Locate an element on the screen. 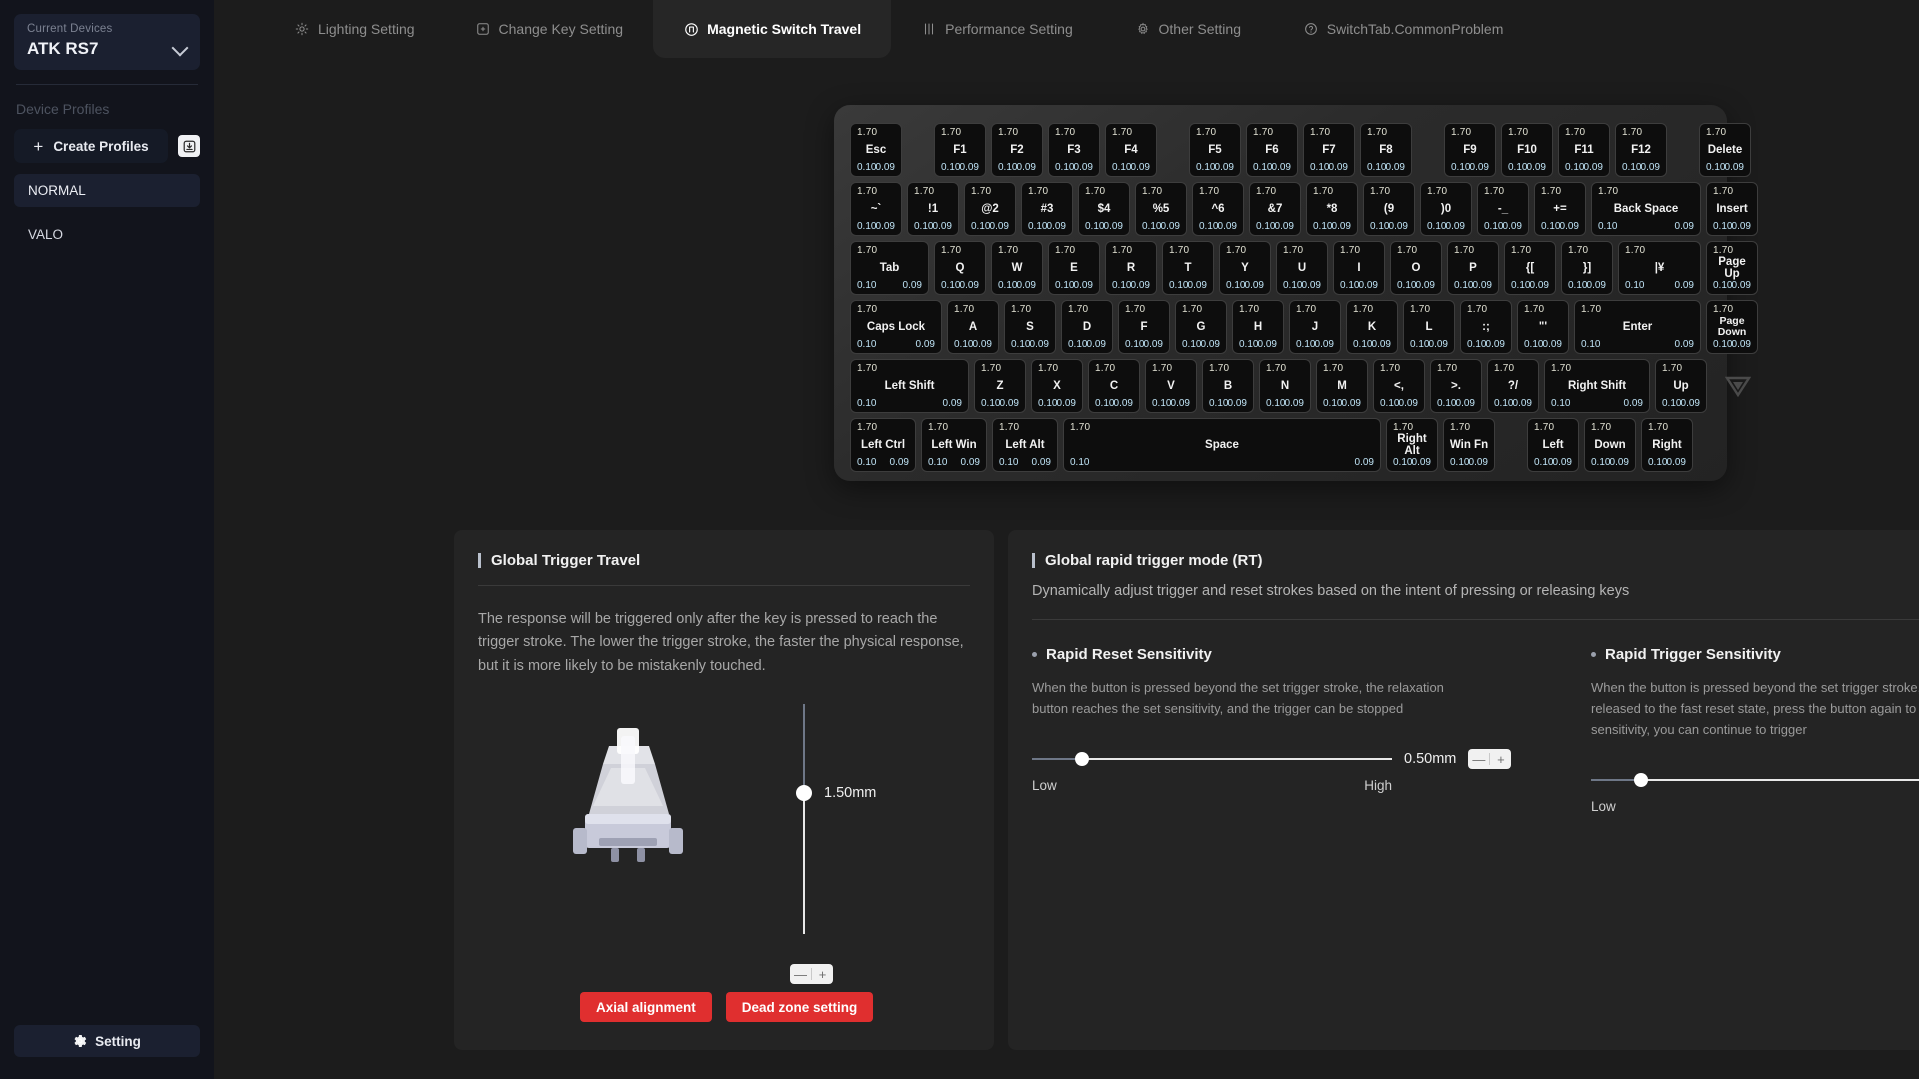 The width and height of the screenshot is (1919, 1079). key-8: 1.70 *8 0.10 0.09 is located at coordinates (1332, 209).